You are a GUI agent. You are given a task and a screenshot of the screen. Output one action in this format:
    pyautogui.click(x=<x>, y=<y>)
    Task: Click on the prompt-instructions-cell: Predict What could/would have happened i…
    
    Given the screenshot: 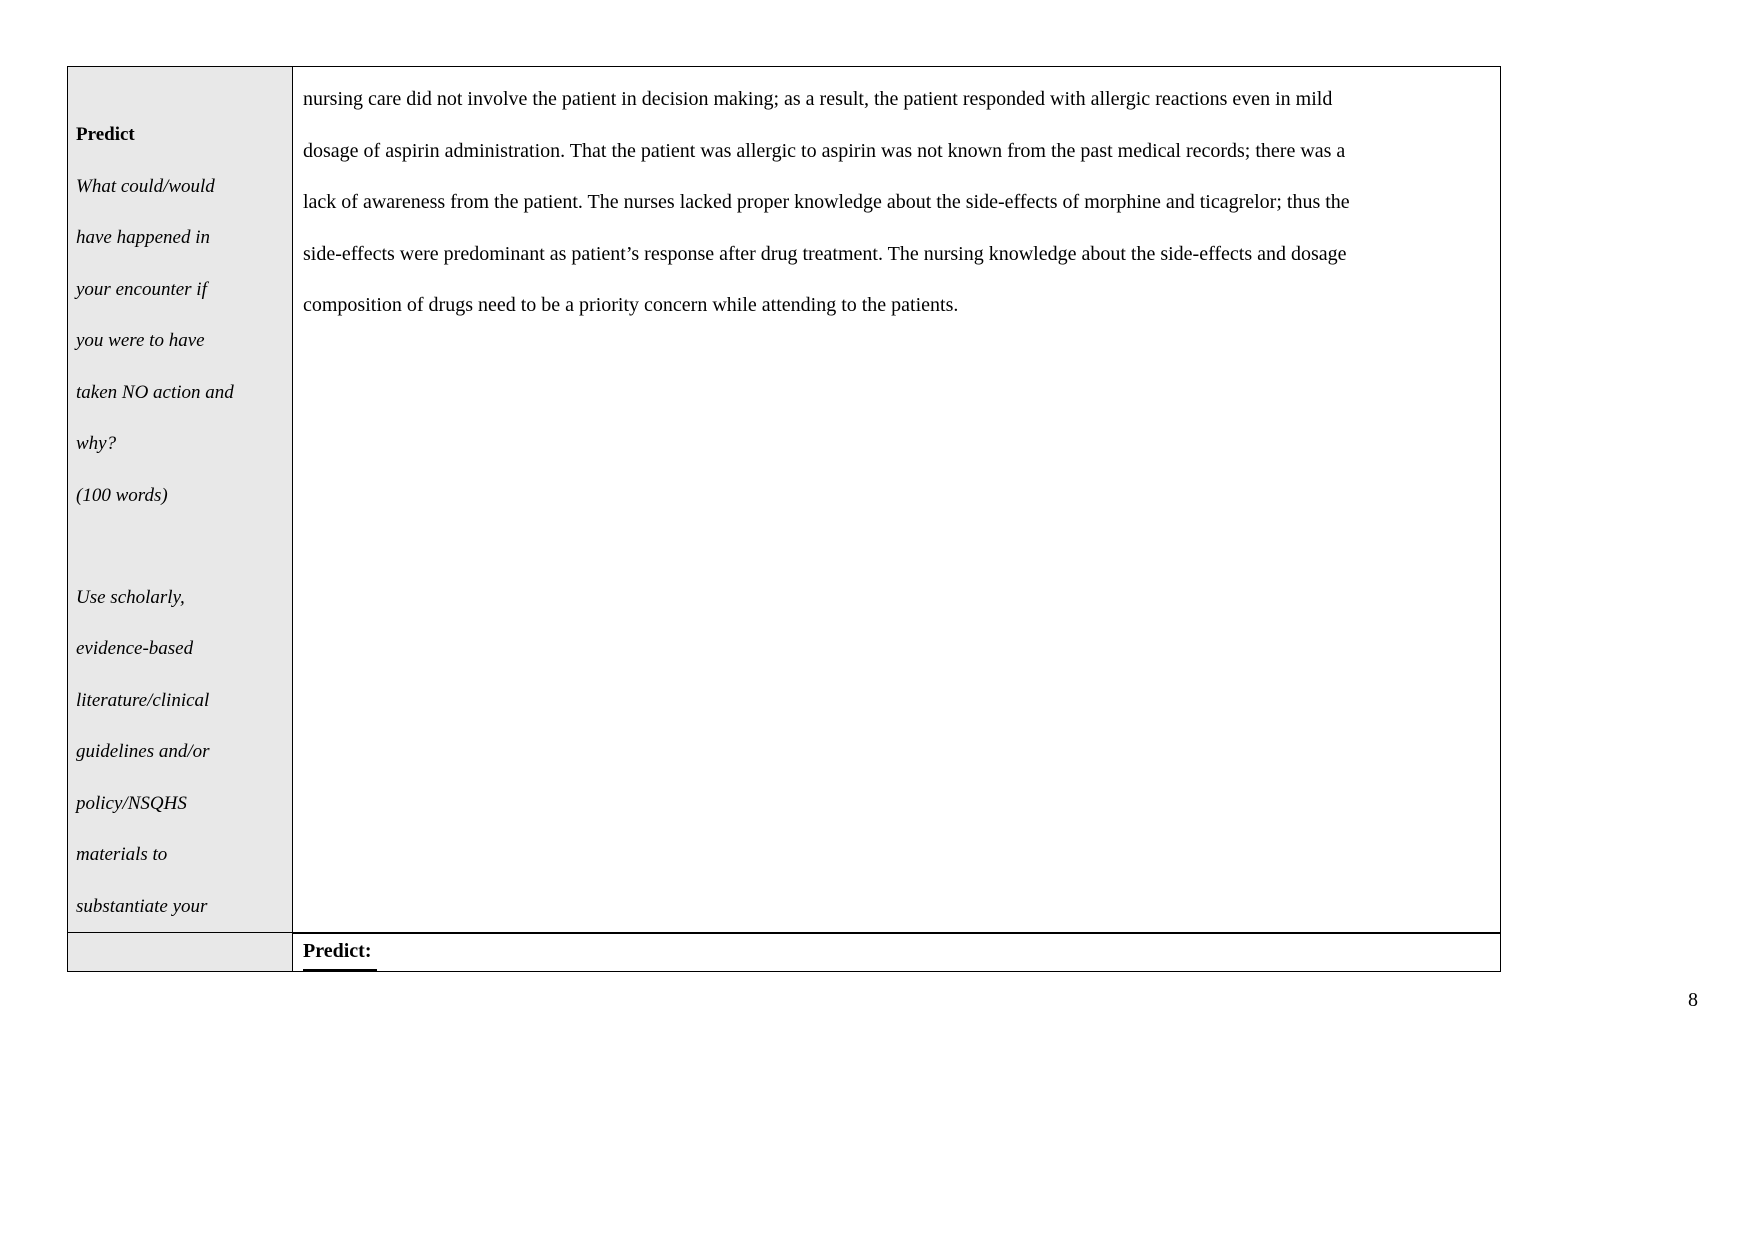 What is the action you would take?
    pyautogui.click(x=180, y=499)
    